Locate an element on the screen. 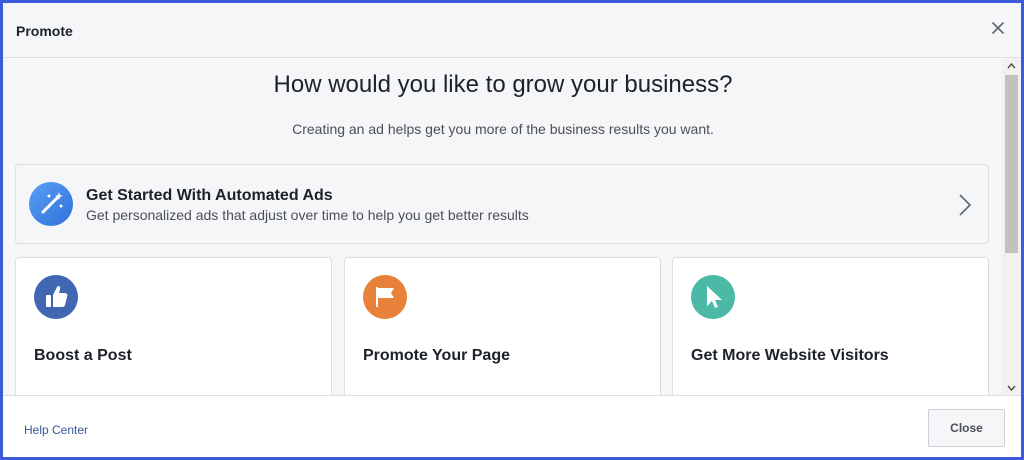 The width and height of the screenshot is (1024, 460). promote-page-card: Promote Your Page is located at coordinates (502, 326).